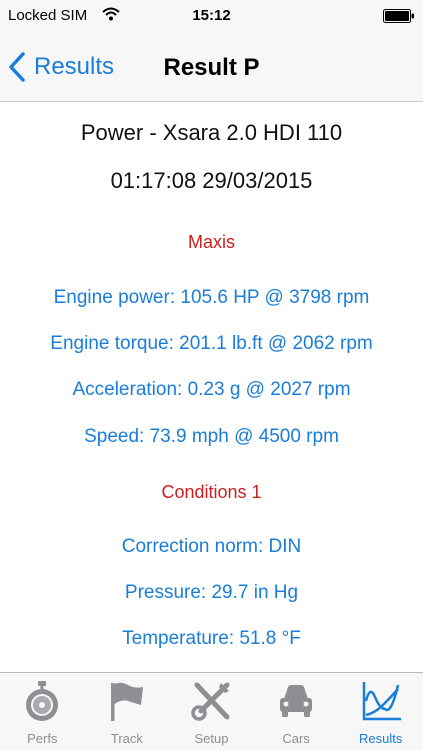  I want to click on status-time: 15:12, so click(211, 15).